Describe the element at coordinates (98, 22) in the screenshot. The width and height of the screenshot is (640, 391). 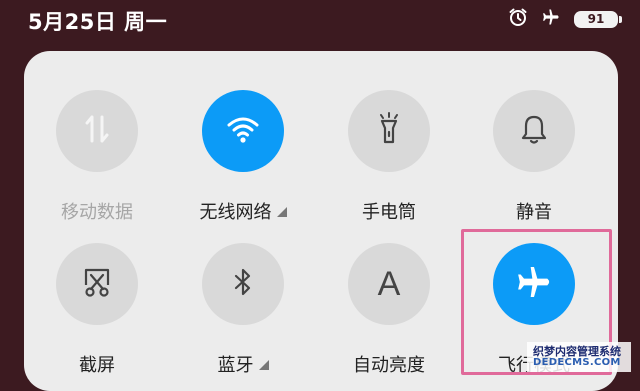
I see `status-date: 5月25日 周一` at that location.